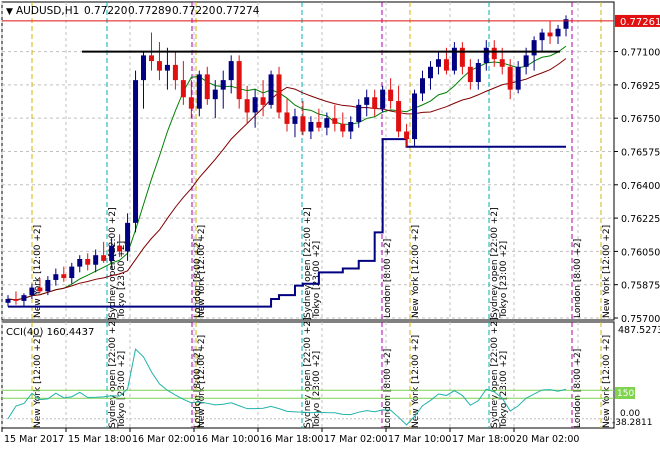  I want to click on price-tick-label: 0.76050, so click(640, 252).